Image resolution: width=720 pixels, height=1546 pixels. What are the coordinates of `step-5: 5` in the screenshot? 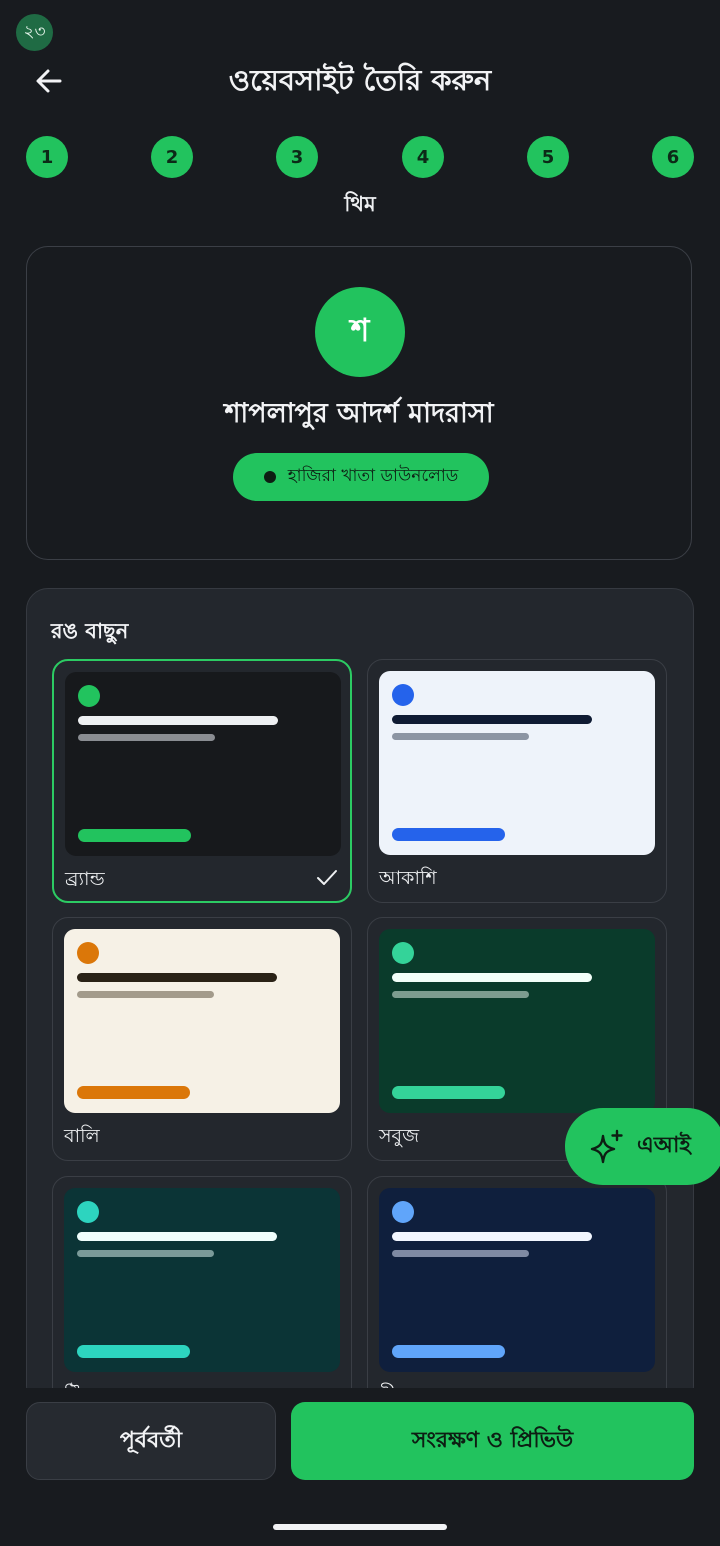 It's located at (548, 157).